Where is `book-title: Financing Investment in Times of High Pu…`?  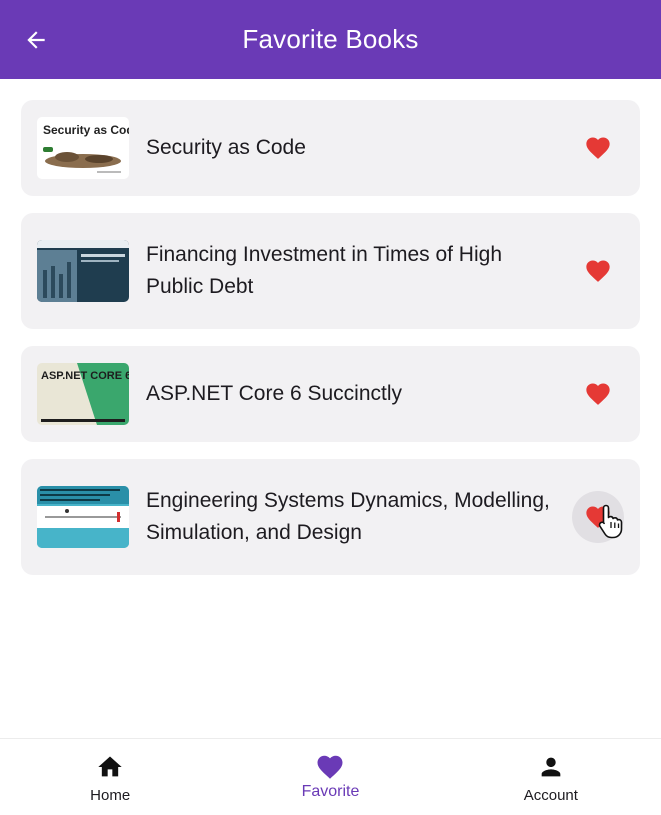
book-title: Financing Investment in Times of High Pu… is located at coordinates (324, 270).